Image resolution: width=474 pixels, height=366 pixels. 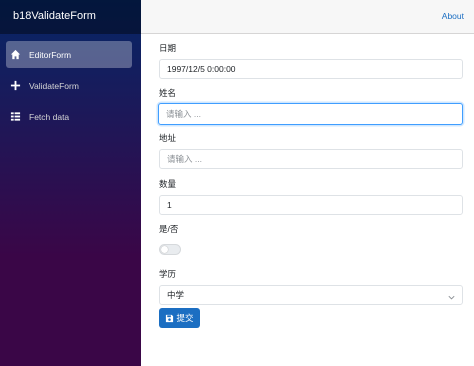 I want to click on save-icon, so click(x=169, y=318).